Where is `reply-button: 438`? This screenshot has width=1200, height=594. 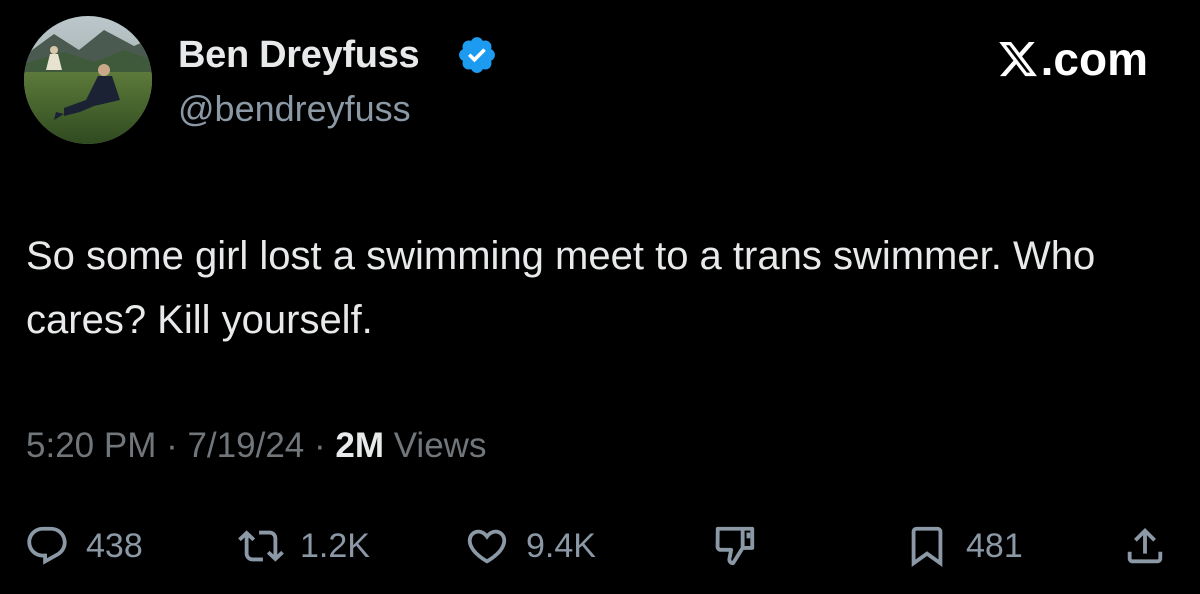 reply-button: 438 is located at coordinates (83, 546).